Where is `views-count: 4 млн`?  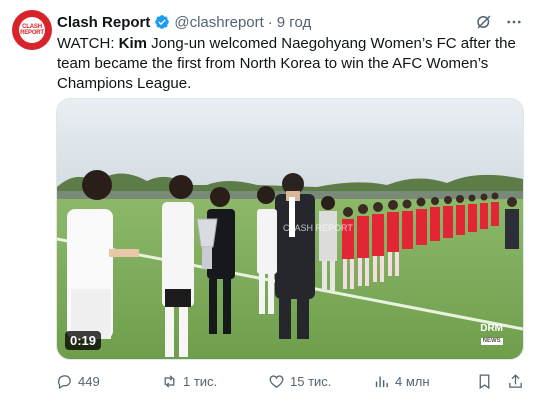
views-count: 4 млн is located at coordinates (412, 381).